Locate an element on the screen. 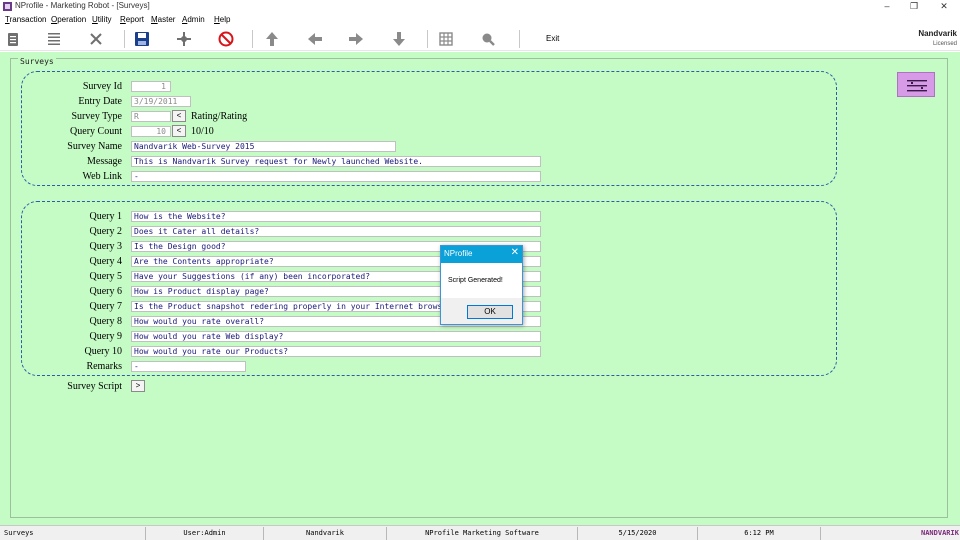 This screenshot has height=540, width=960. grid-icon is located at coordinates (446, 39).